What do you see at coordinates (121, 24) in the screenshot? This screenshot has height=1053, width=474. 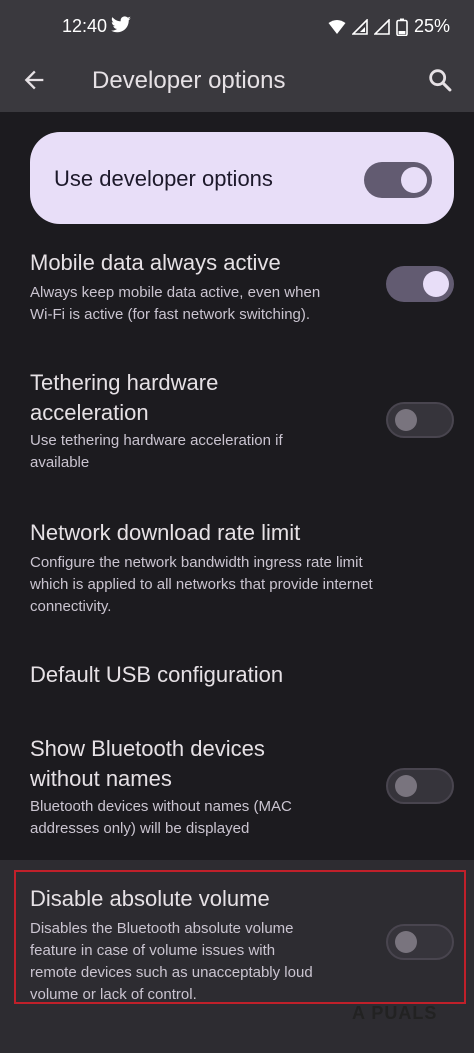 I see `twitter-icon` at bounding box center [121, 24].